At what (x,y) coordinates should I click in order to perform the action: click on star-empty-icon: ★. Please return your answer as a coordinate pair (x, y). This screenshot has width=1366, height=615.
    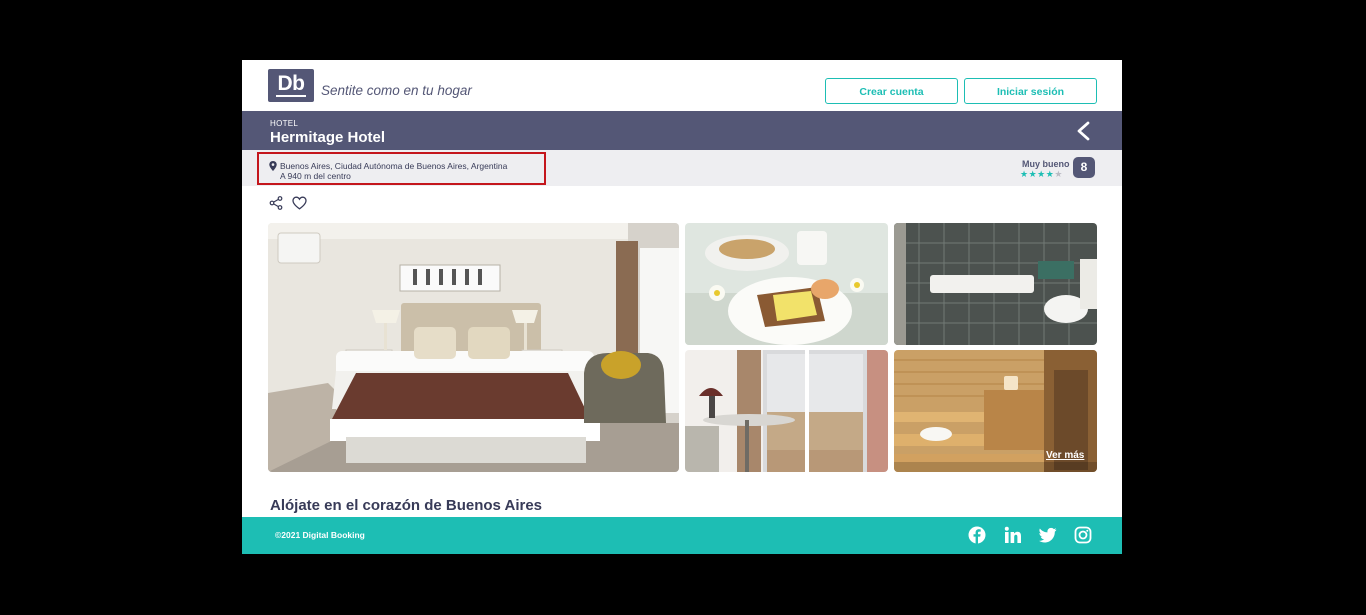
    Looking at the image, I should click on (1058, 174).